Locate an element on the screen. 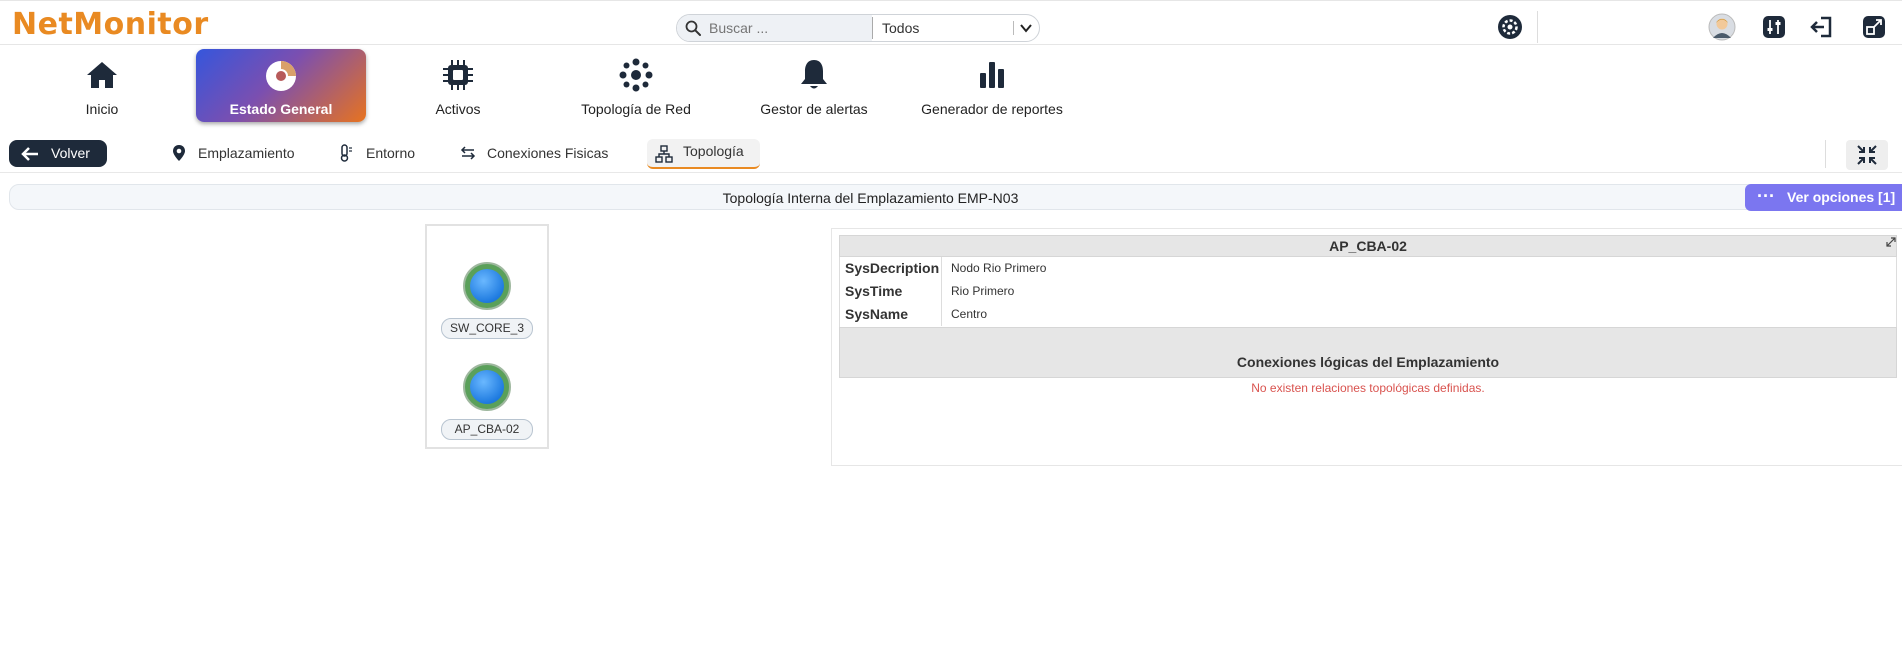 The image size is (1902, 648). swap-arrows-icon is located at coordinates (468, 153).